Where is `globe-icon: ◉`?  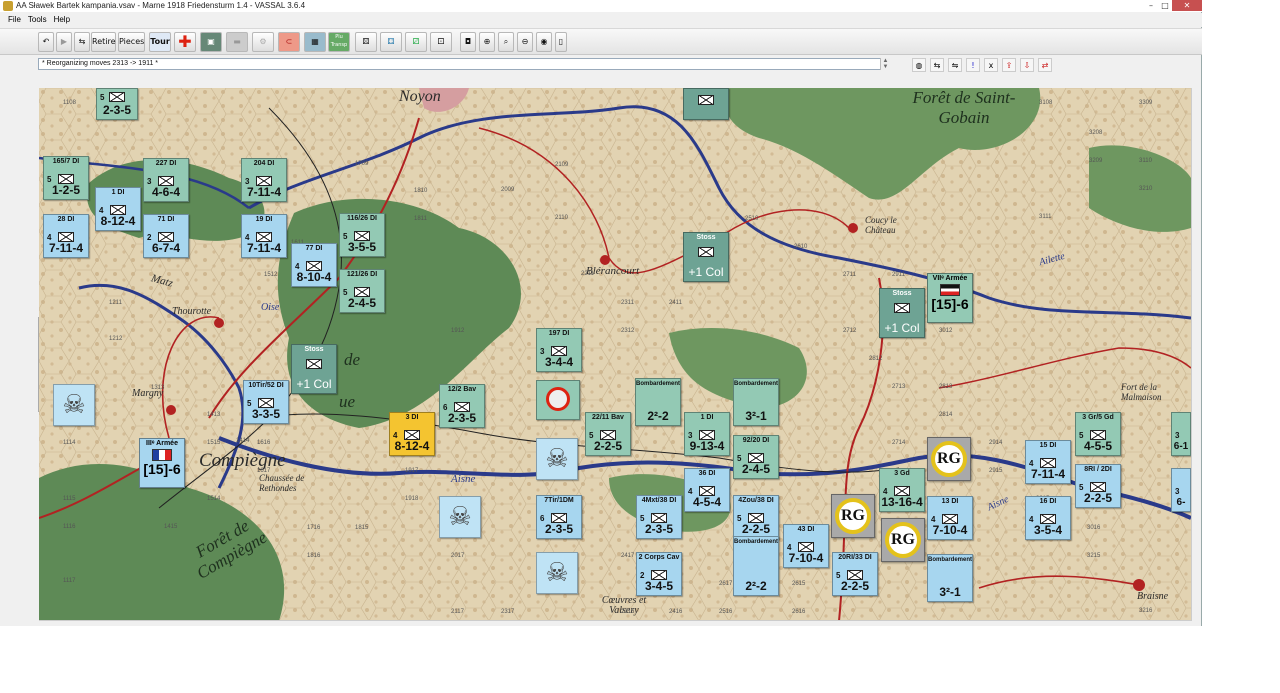 globe-icon: ◉ is located at coordinates (544, 42).